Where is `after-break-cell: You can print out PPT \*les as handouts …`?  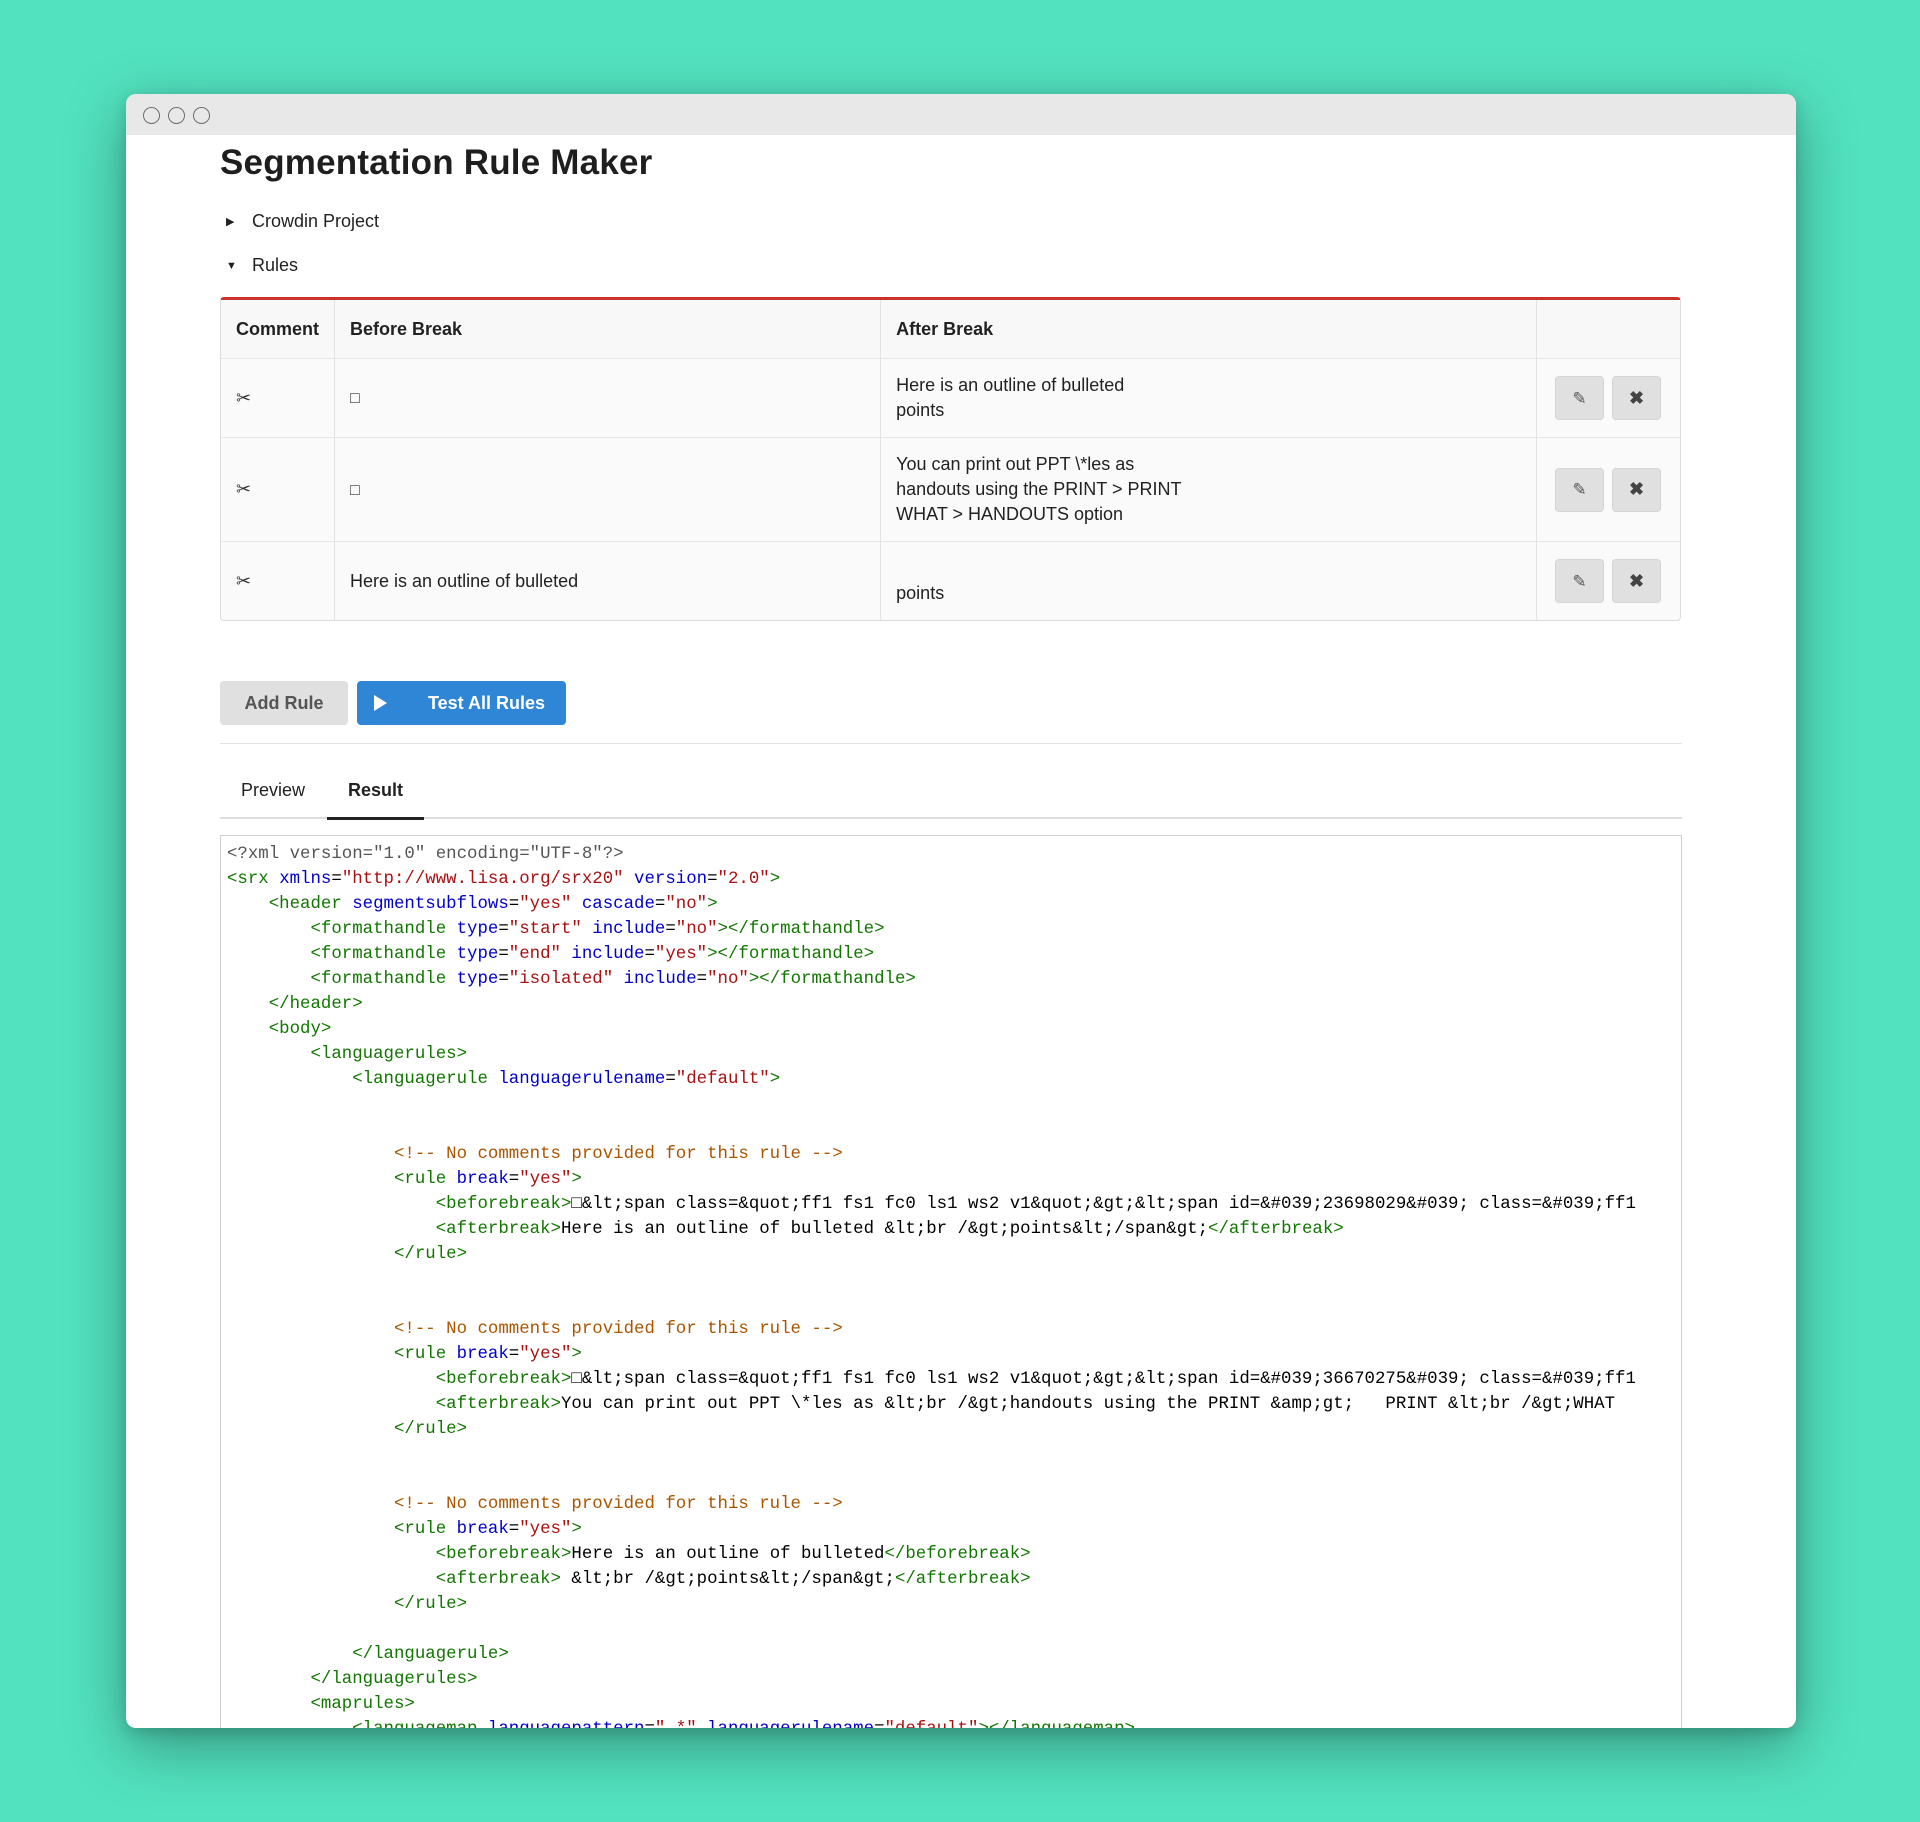 after-break-cell: You can print out PPT \*les as handouts … is located at coordinates (1209, 490).